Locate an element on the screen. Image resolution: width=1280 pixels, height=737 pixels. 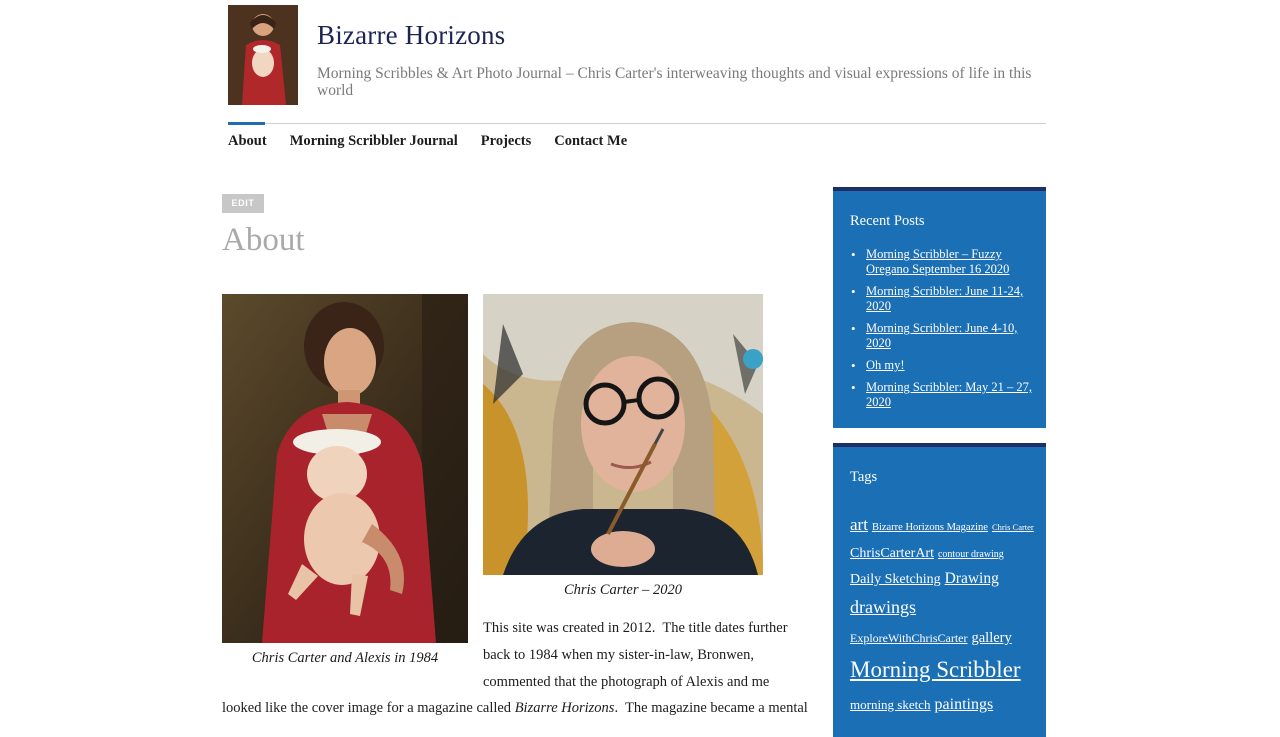
tag-line-6: Morning Scribbler is located at coordinates (935, 670).